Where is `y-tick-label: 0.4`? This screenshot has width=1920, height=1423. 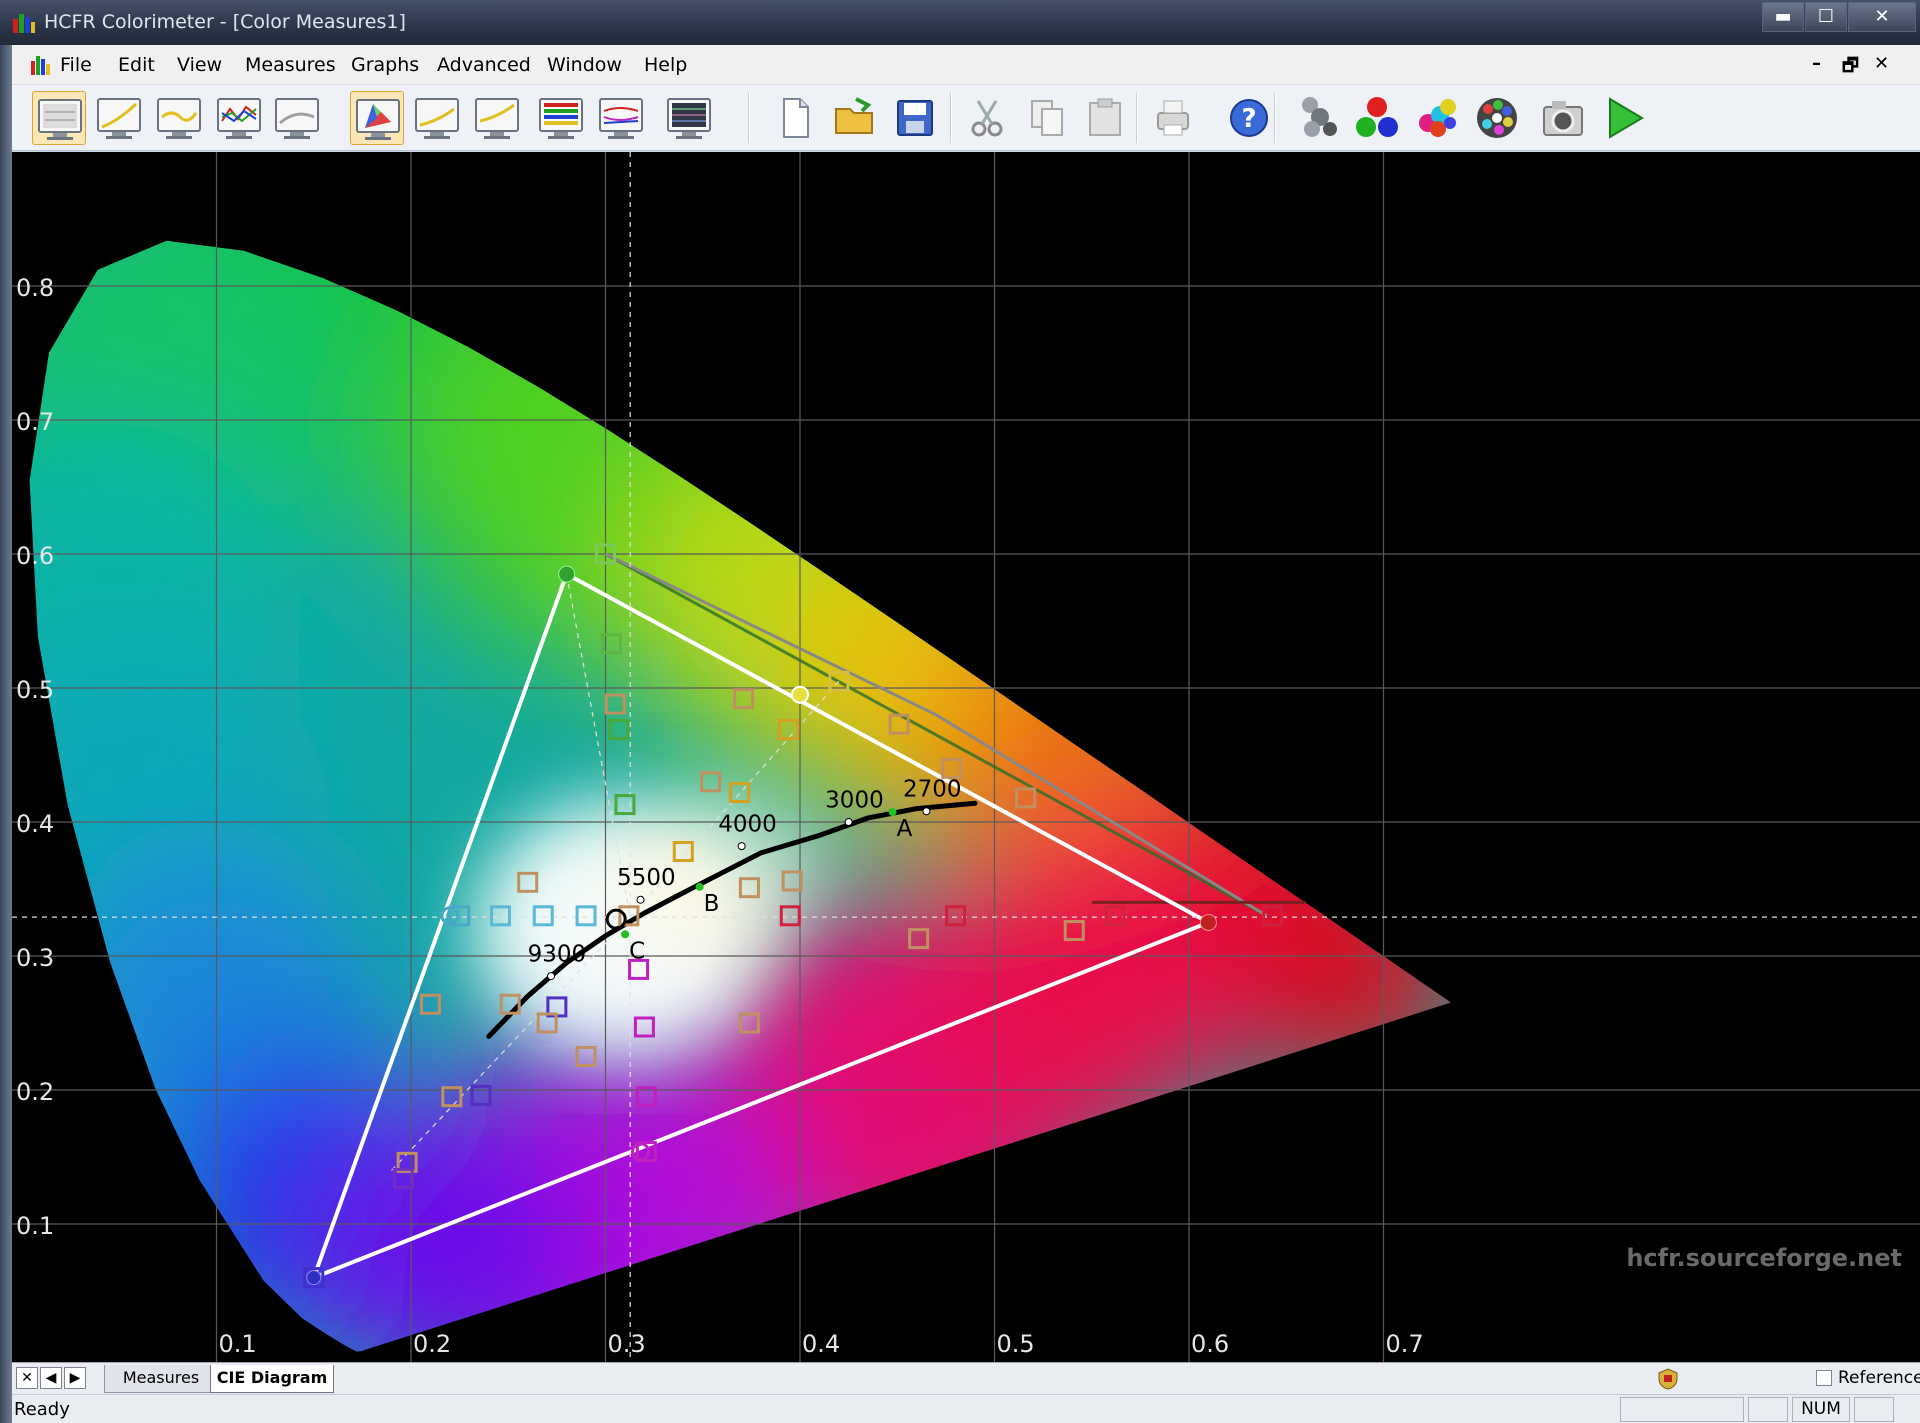
y-tick-label: 0.4 is located at coordinates (35, 824).